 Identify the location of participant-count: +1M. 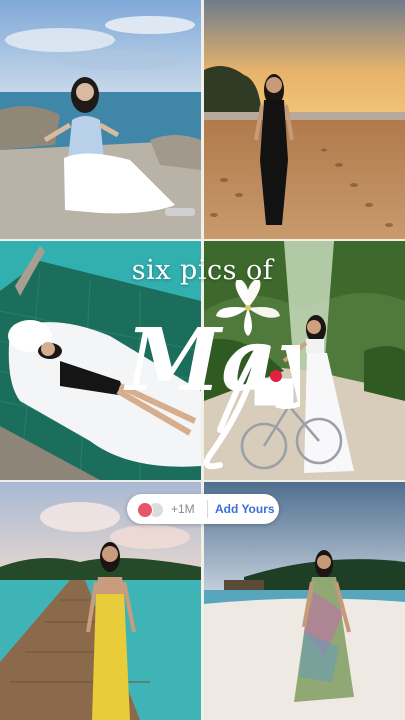
(183, 509).